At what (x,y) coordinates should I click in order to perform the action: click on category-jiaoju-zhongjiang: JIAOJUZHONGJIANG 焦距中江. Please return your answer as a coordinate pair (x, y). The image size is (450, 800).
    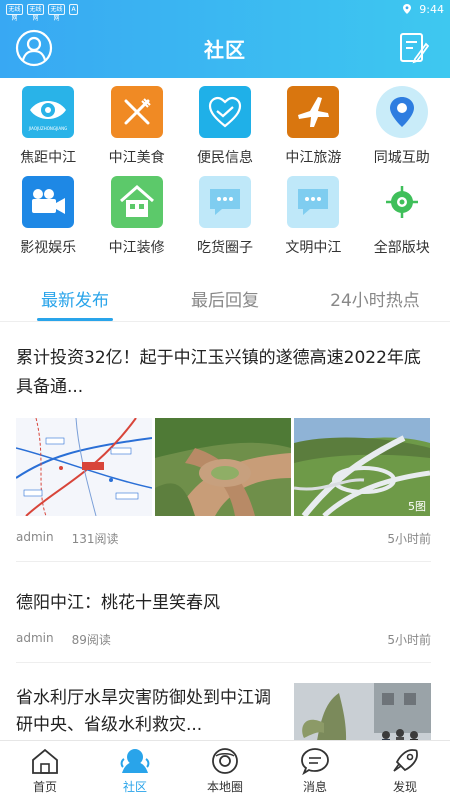
    Looking at the image, I should click on (48, 131).